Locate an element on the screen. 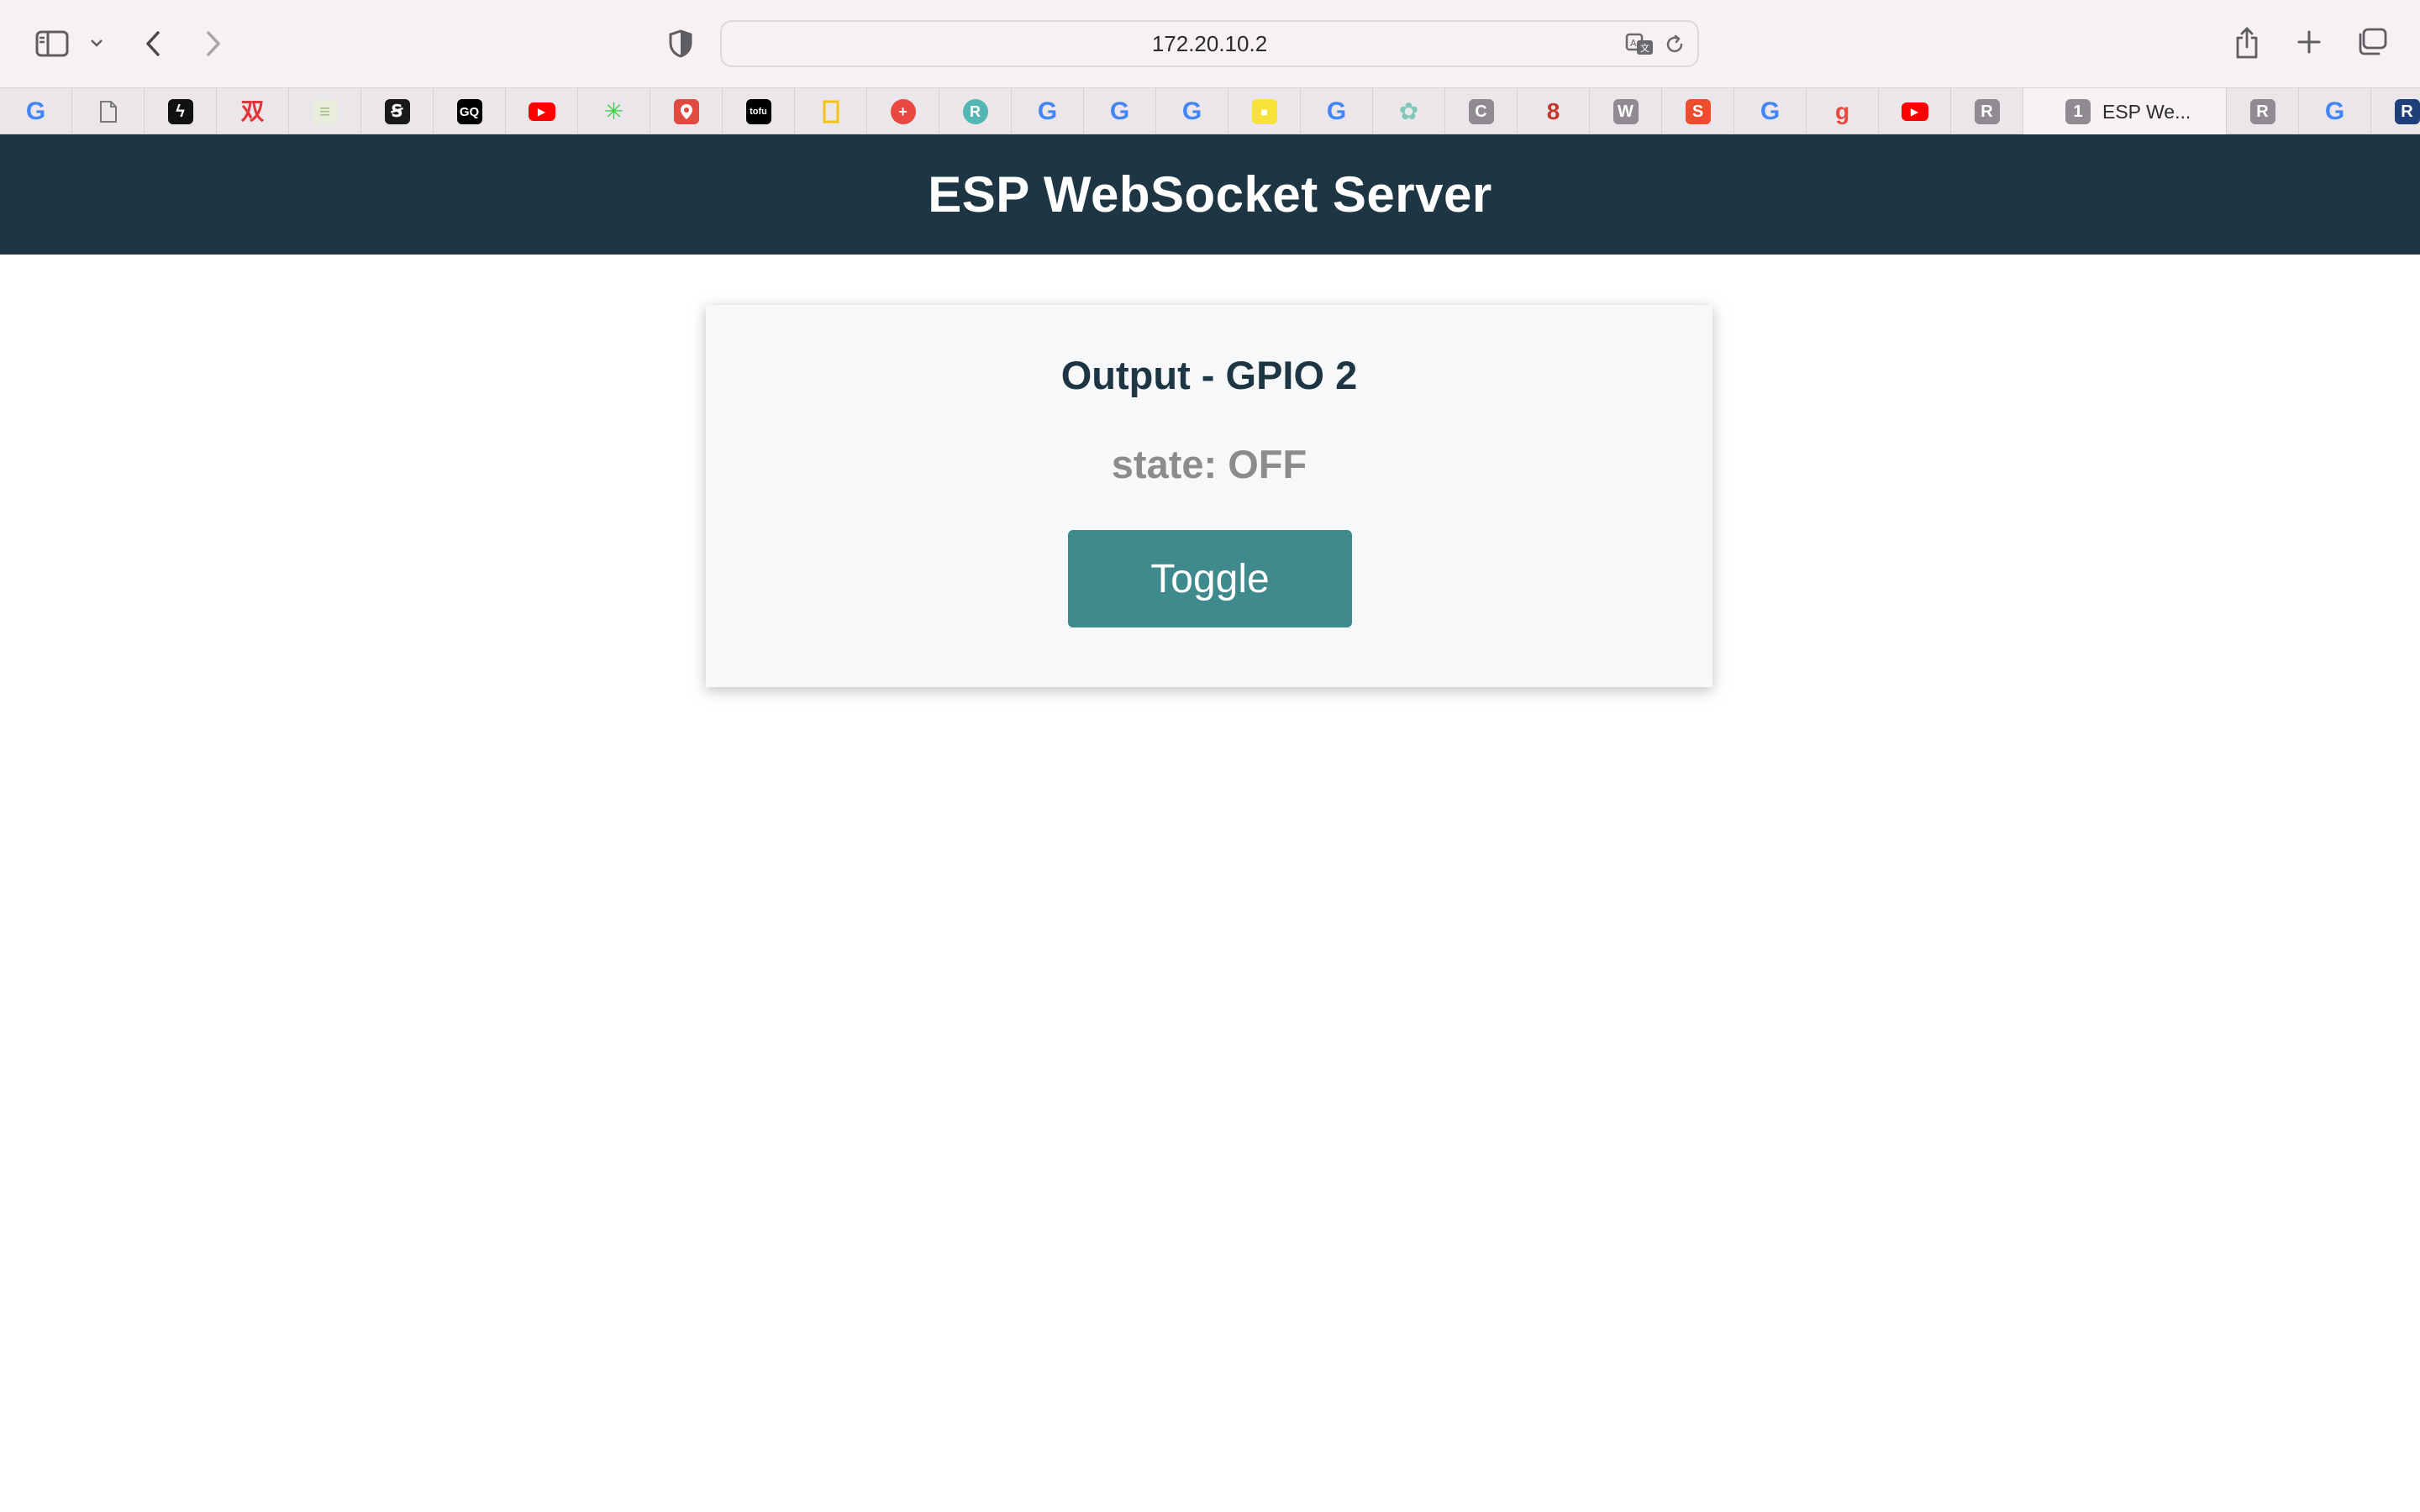  reload-icon is located at coordinates (1675, 44).